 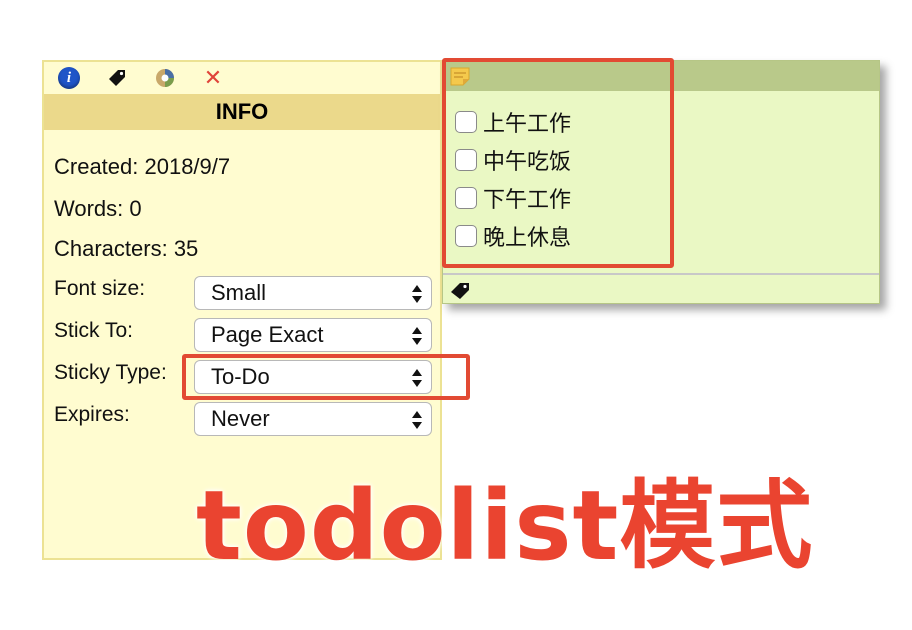 I want to click on font-size-value: Small, so click(x=239, y=292).